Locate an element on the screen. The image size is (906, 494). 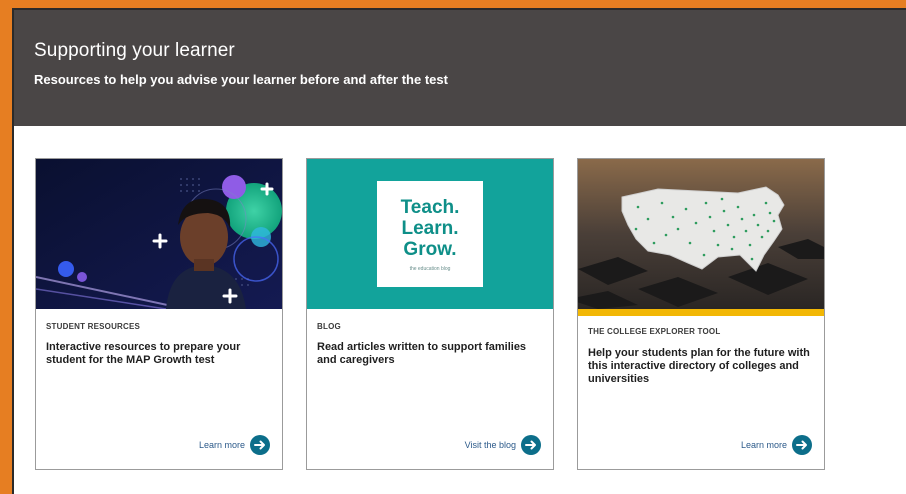
us-map-photo is located at coordinates (701, 234).